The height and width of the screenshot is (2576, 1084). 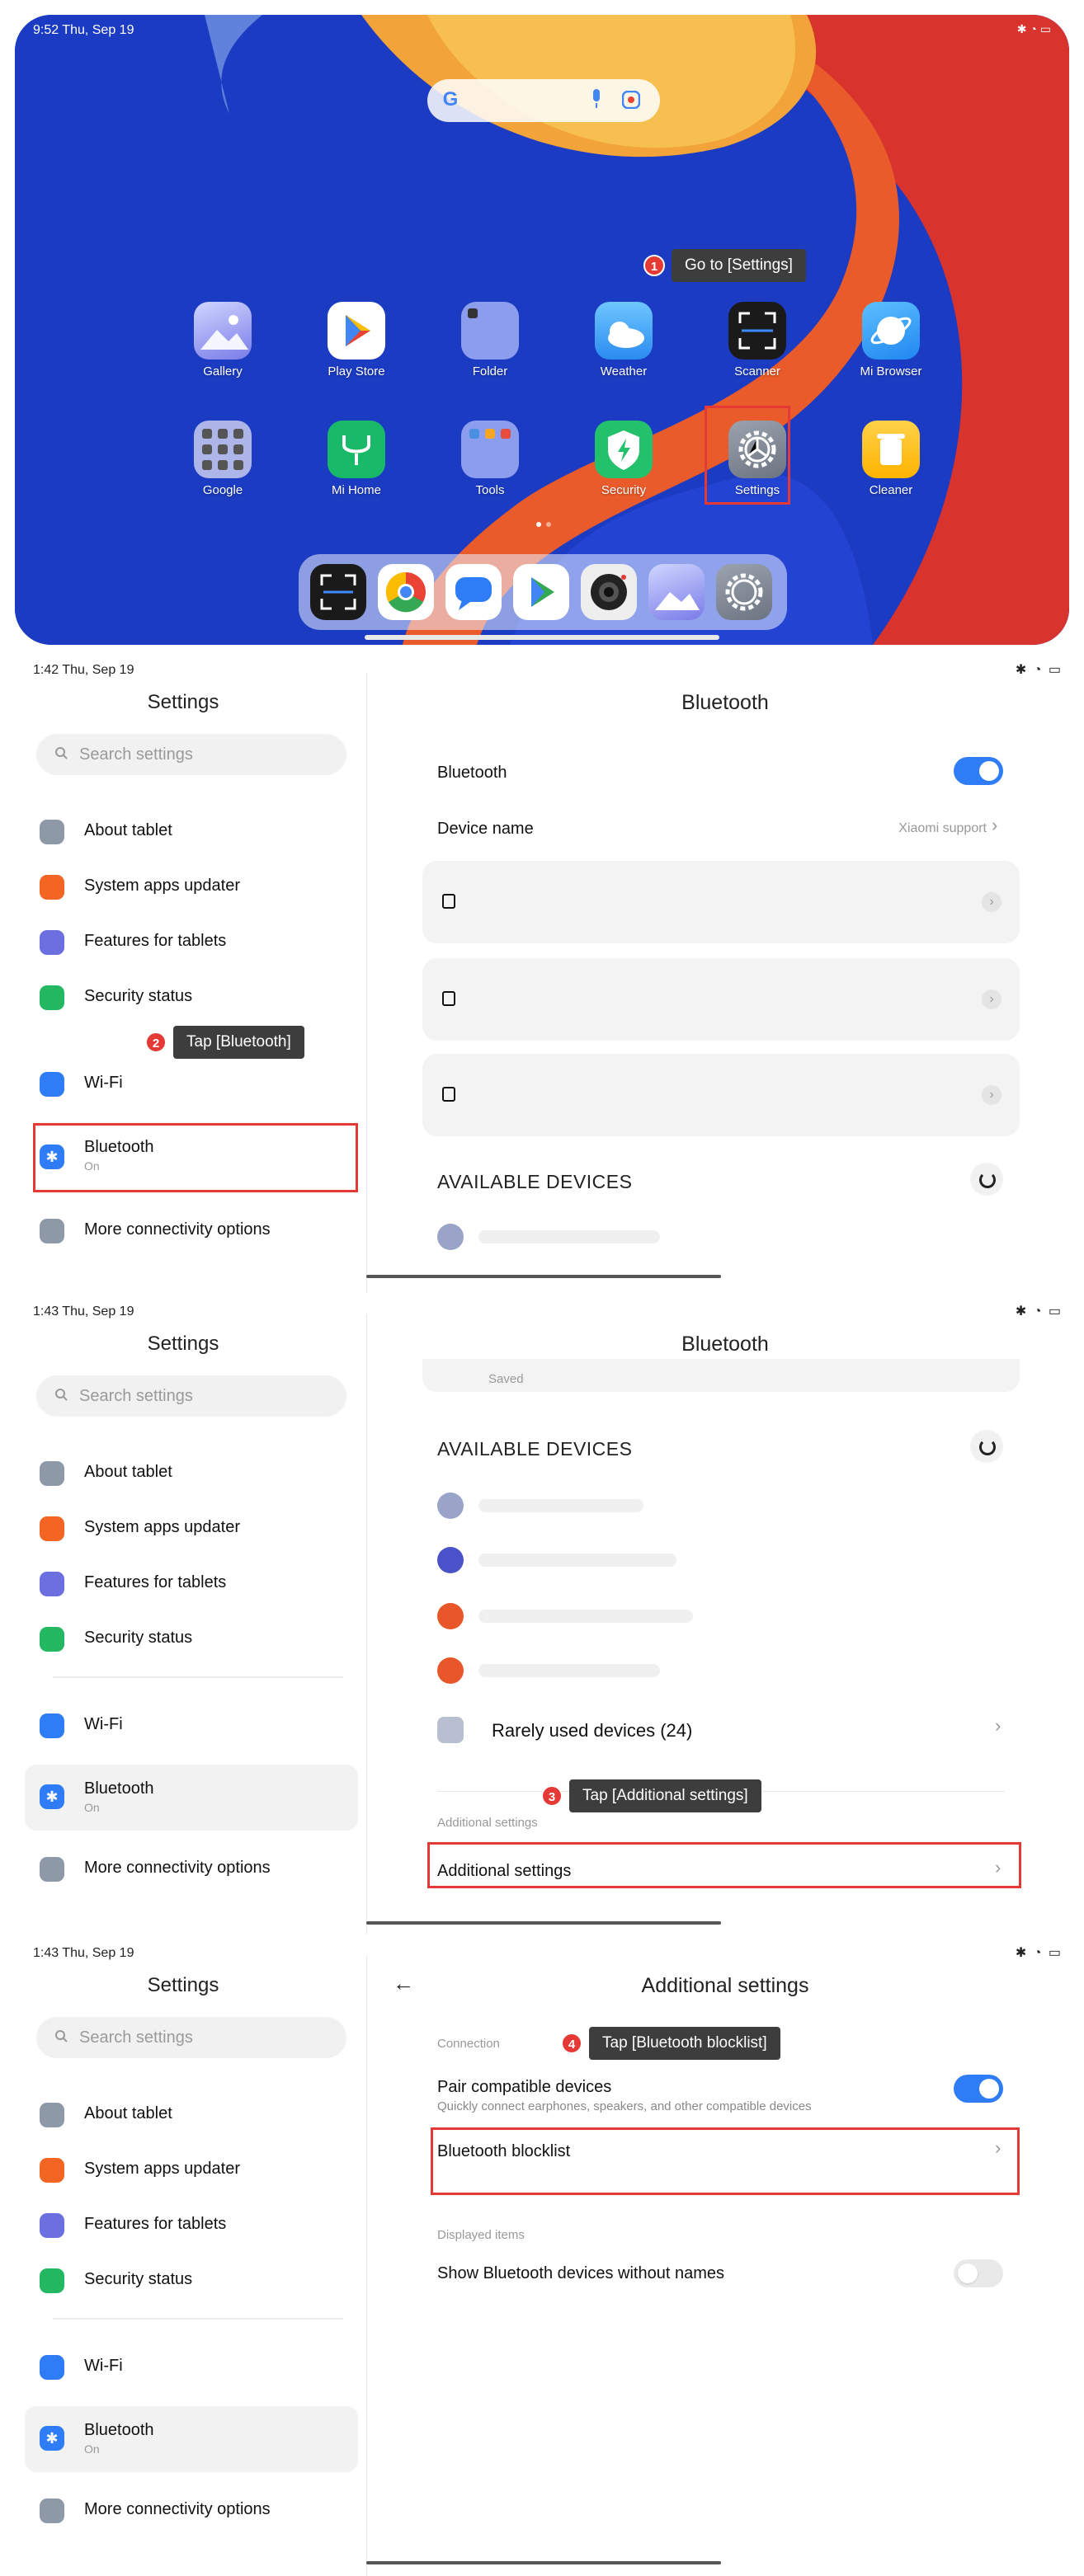 What do you see at coordinates (651, 1795) in the screenshot?
I see `step-3-callout: 3 Tap [Additional settings]` at bounding box center [651, 1795].